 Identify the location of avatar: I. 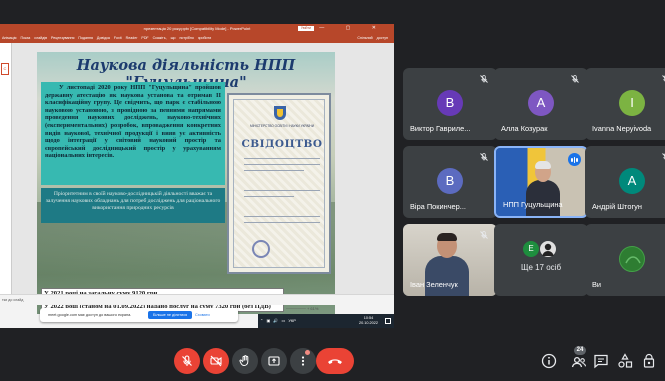
(632, 103).